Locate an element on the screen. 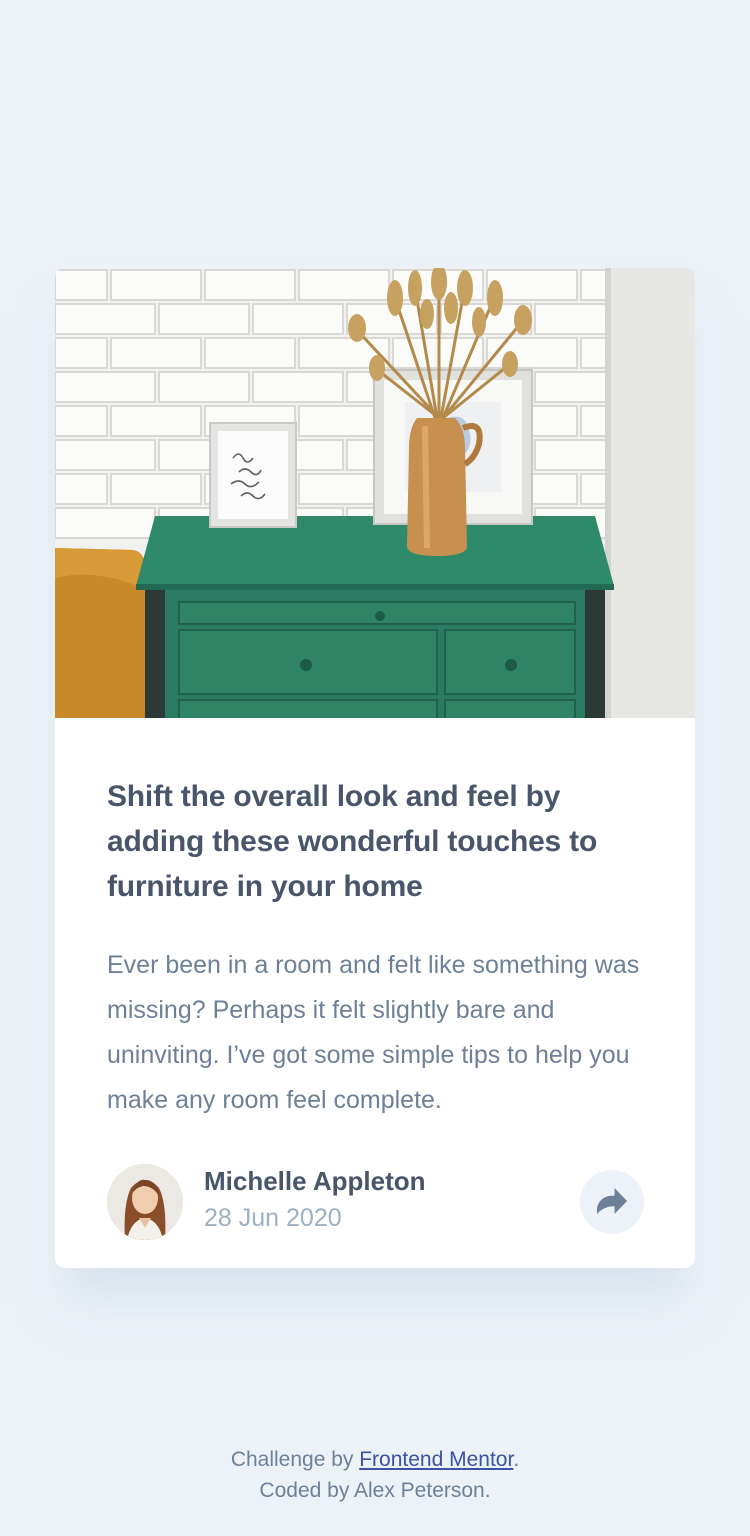 The height and width of the screenshot is (1536, 750). avatar is located at coordinates (145, 1202).